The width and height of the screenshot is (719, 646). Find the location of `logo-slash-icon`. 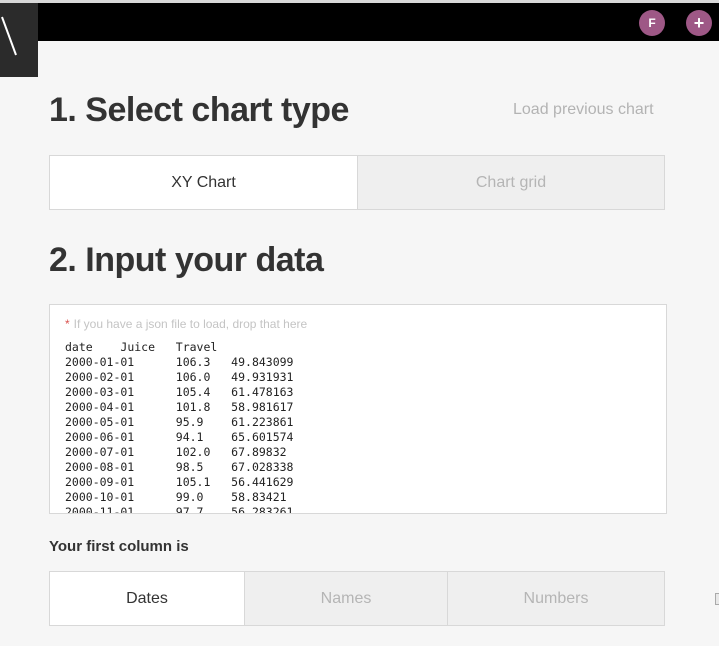

logo-slash-icon is located at coordinates (9, 36).